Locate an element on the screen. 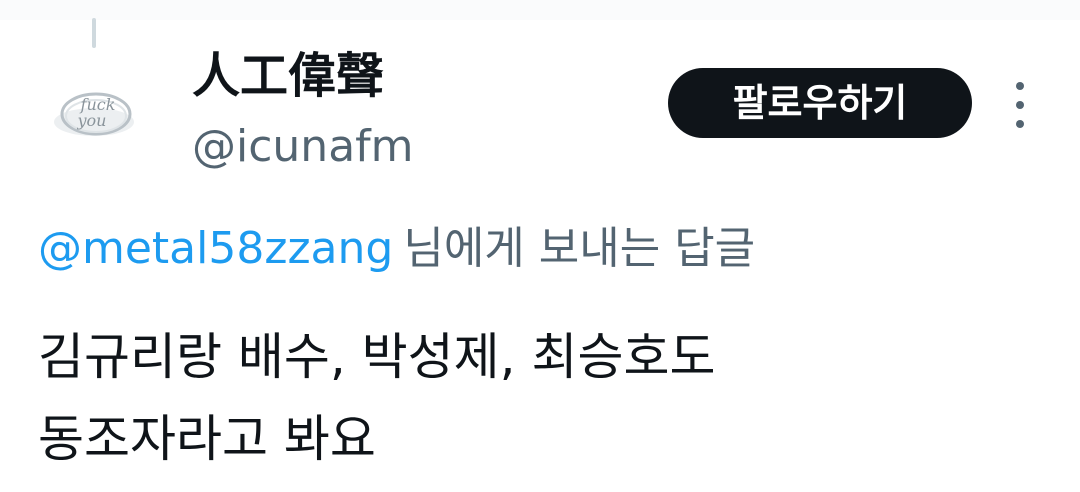 The height and width of the screenshot is (492, 1080). reply-context: @metal58zzang 님에게 보내는 답글 is located at coordinates (396, 249).